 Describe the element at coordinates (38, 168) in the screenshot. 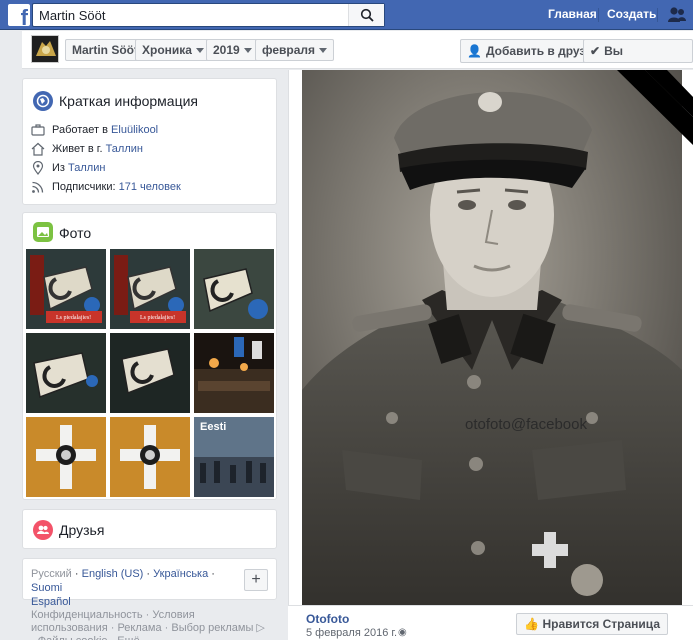

I see `location-pin-icon` at that location.